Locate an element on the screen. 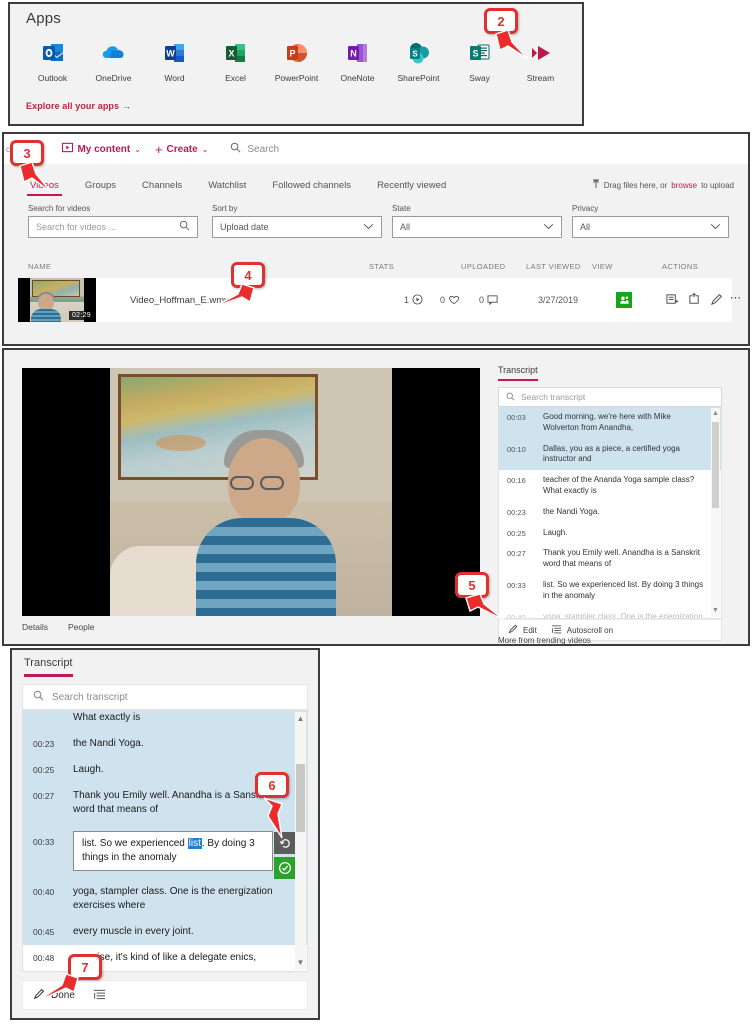 Image resolution: width=752 pixels, height=1024 pixels. app-tile-onenote: N OneNote is located at coordinates (357, 61).